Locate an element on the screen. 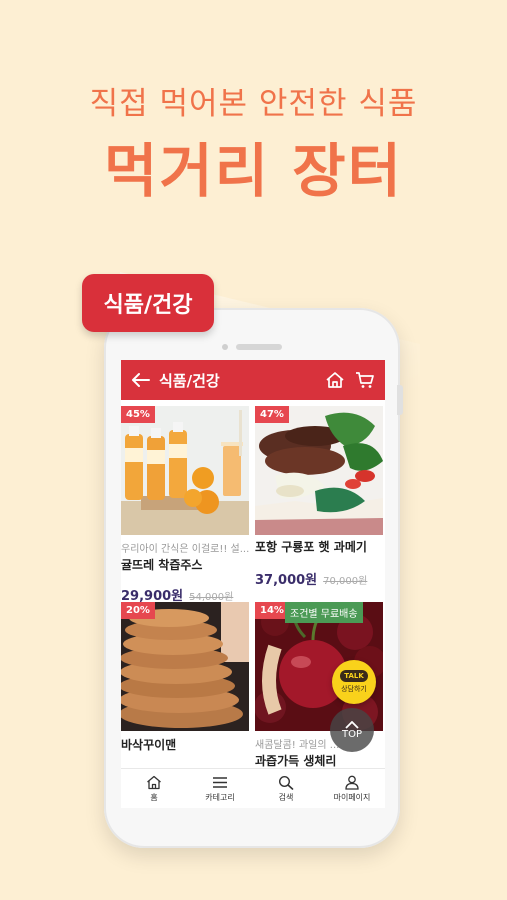 The image size is (507, 900). top-label: TOP is located at coordinates (351, 734).